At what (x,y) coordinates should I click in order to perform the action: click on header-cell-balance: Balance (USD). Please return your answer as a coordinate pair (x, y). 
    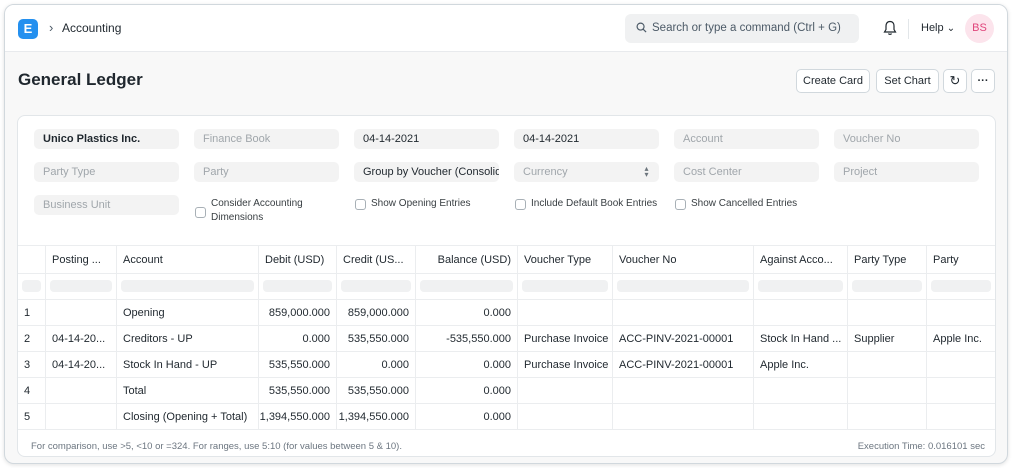
    Looking at the image, I should click on (466, 259).